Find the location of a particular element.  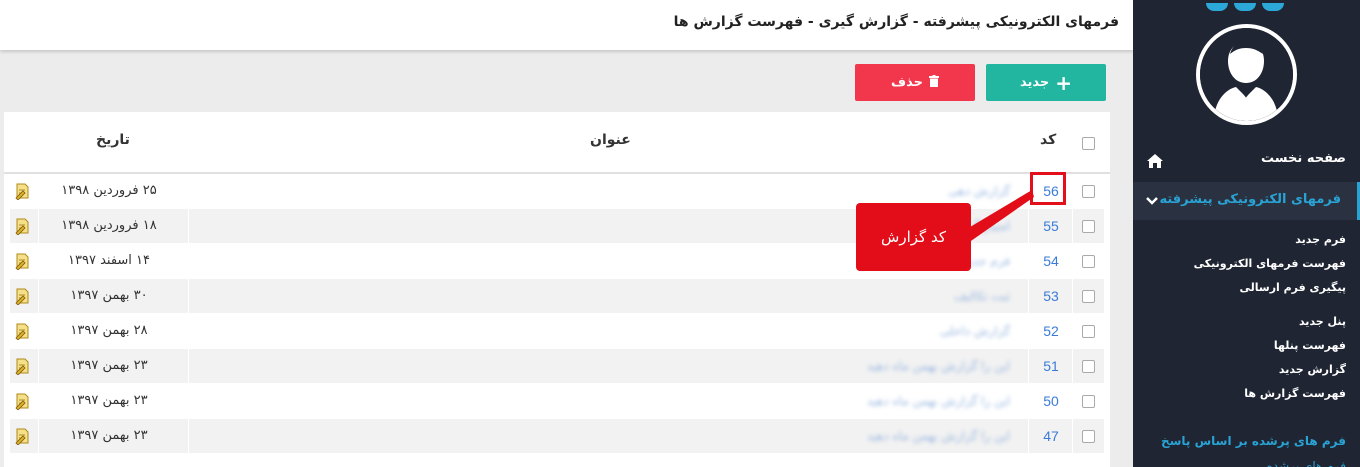

sidebar-item-filled-forms: فرم های پرشده بر اساس پاسخ is located at coordinates (1253, 441).